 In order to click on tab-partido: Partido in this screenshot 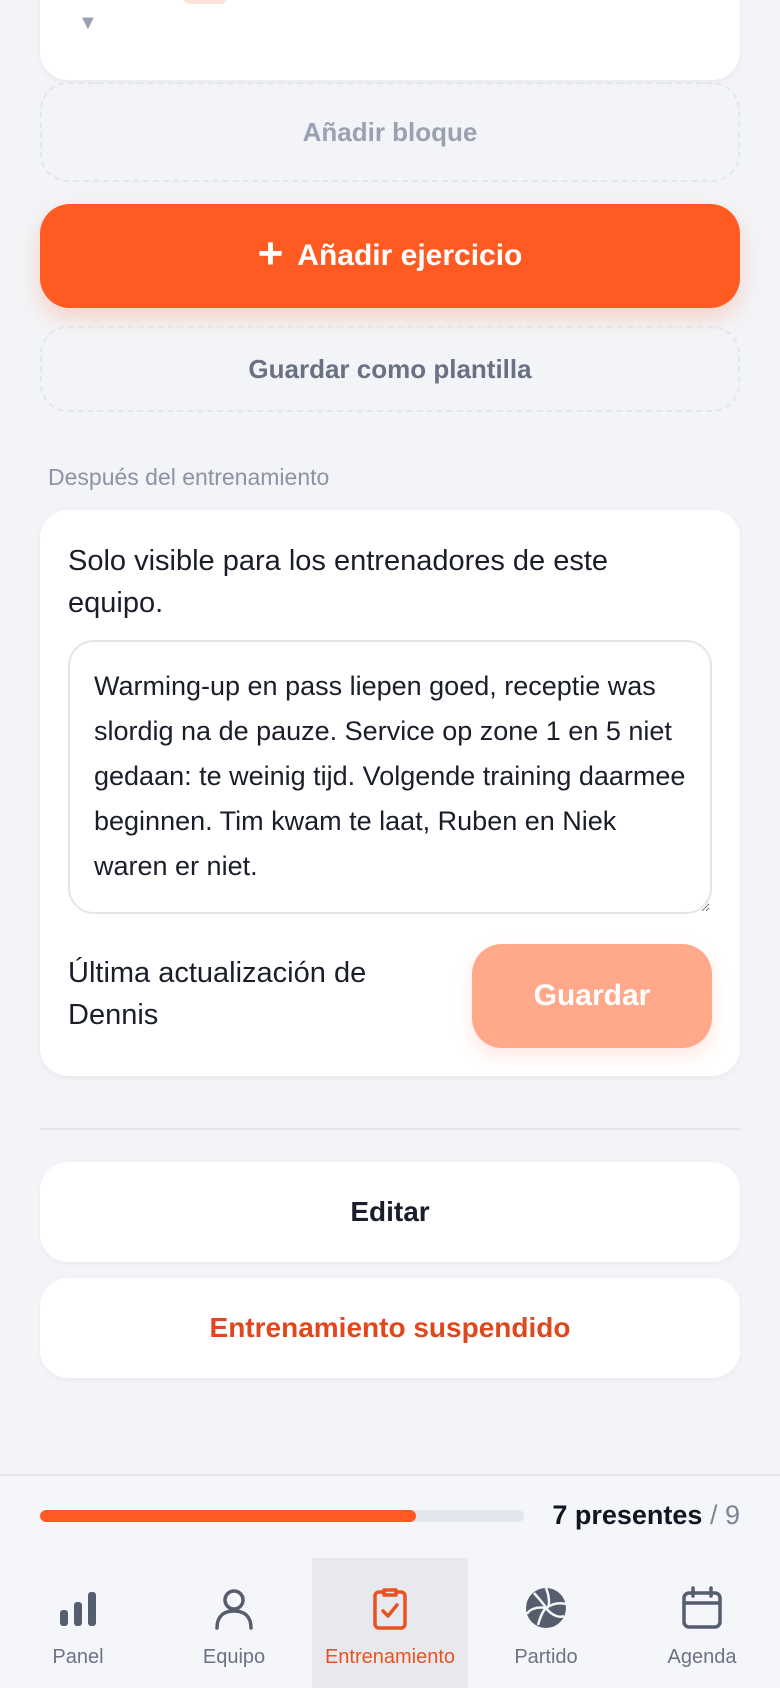, I will do `click(546, 1623)`.